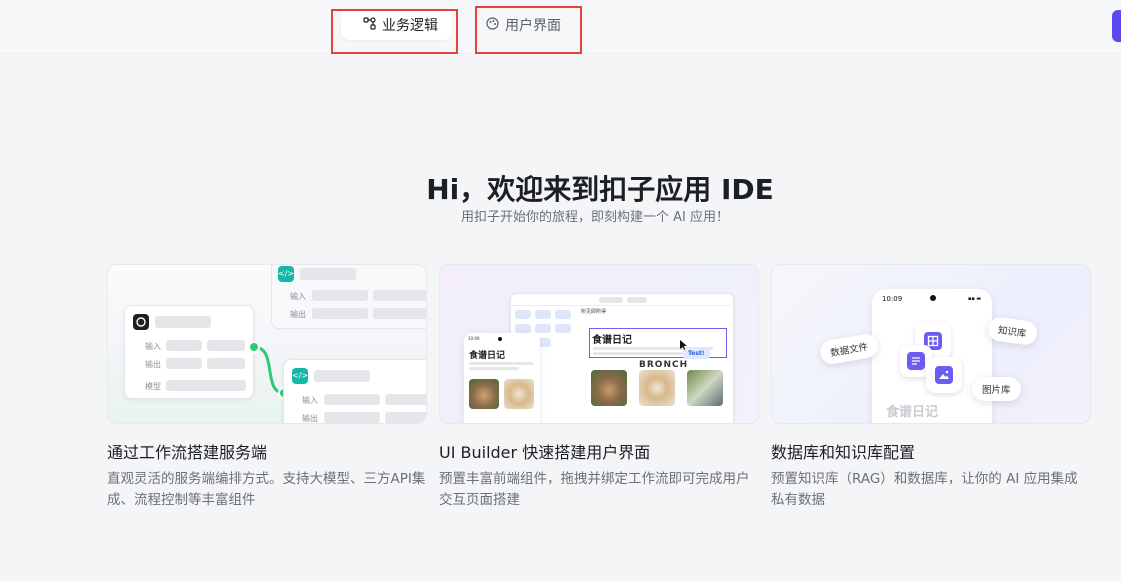 The image size is (1121, 581). I want to click on tab-user-interface: 用户界面, so click(531, 25).